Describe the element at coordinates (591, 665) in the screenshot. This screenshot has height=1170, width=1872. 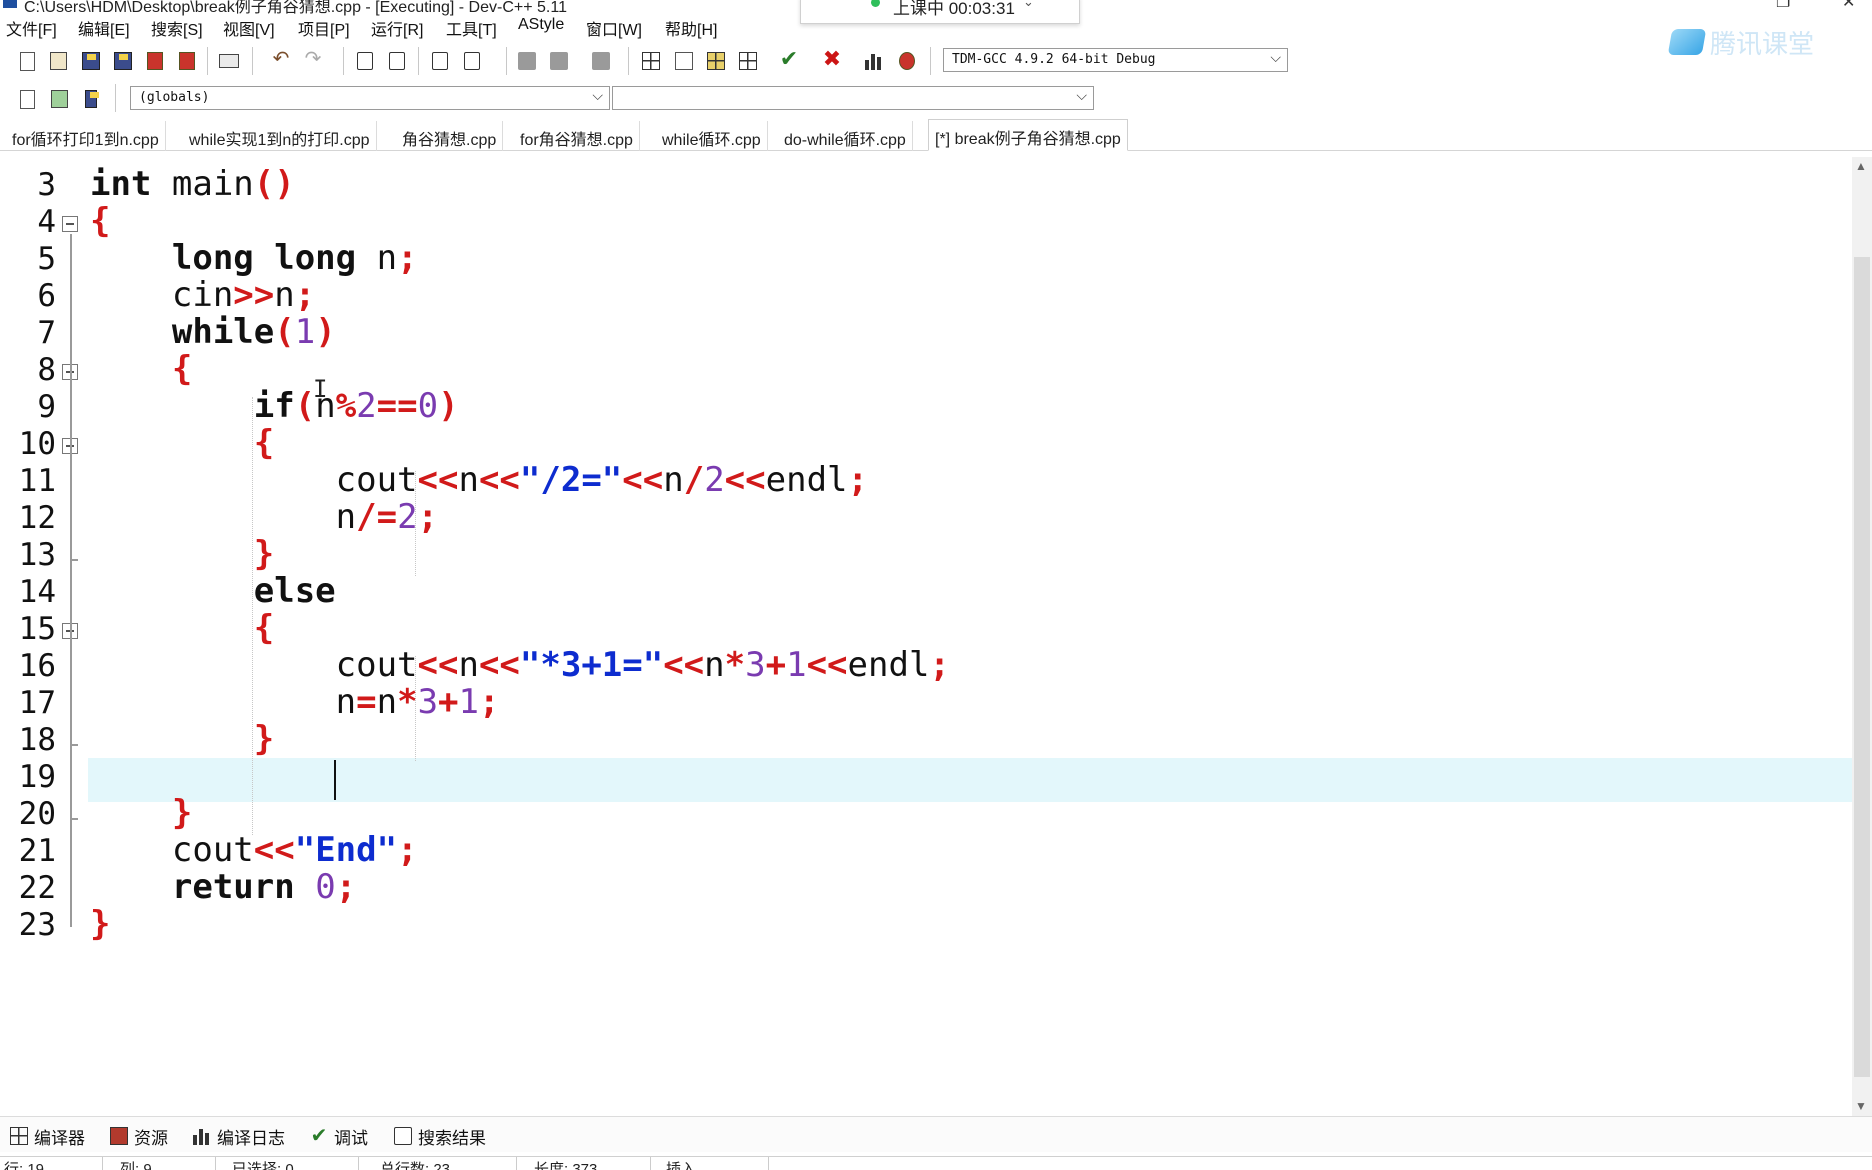
I see `code-token: "*3+1="` at that location.